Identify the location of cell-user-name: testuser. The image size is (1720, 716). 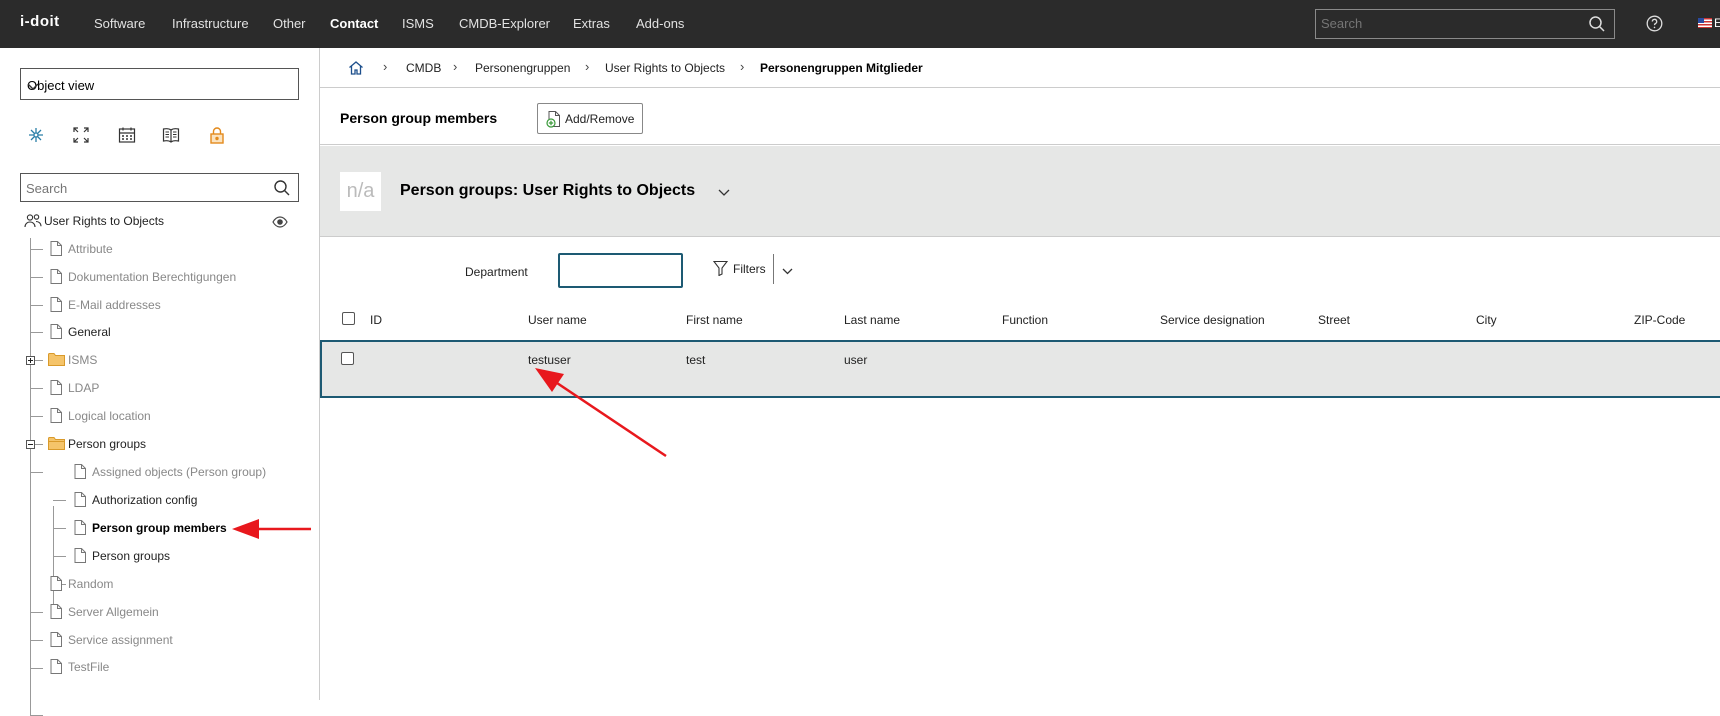
(549, 360).